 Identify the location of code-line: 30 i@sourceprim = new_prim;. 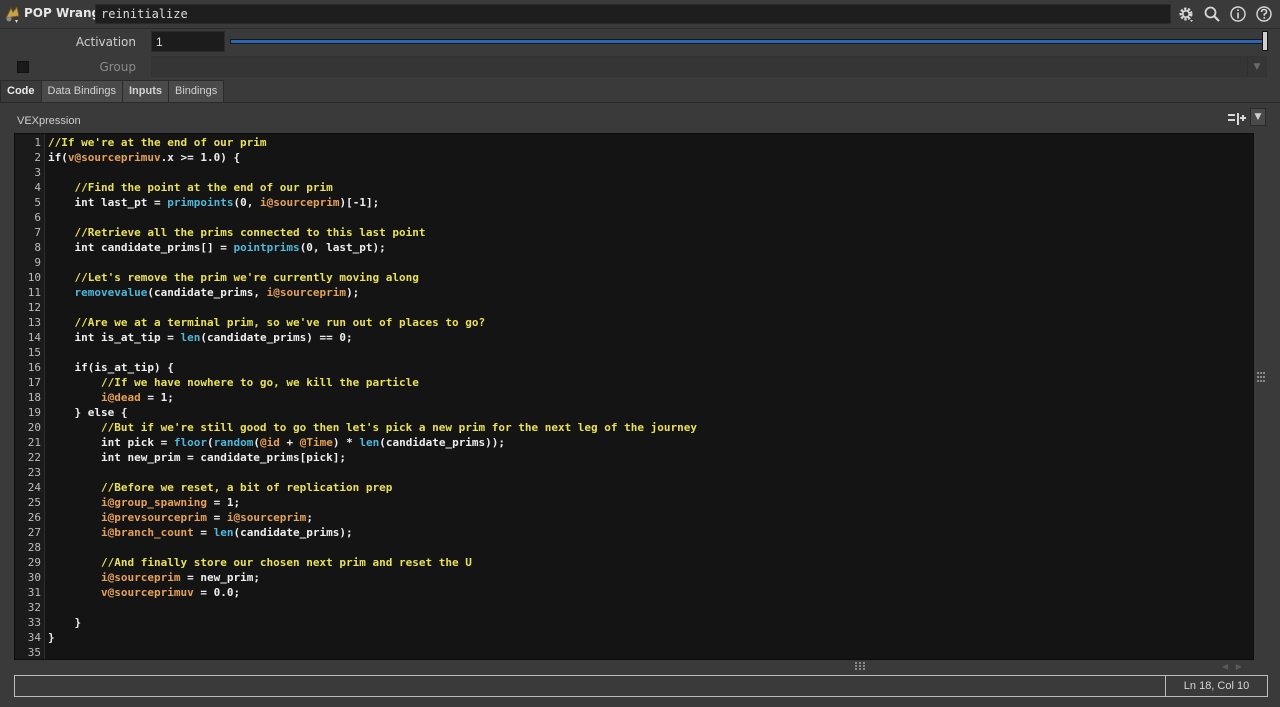
(634, 577).